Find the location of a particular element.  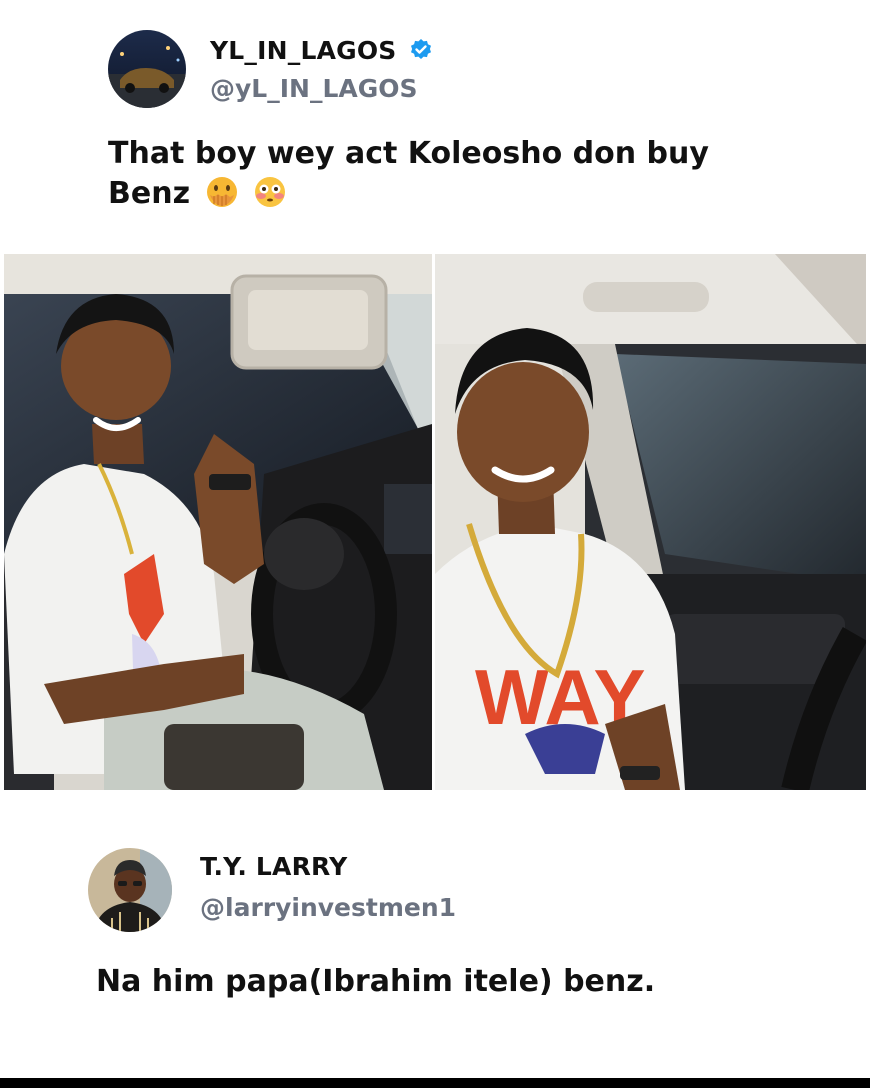

reply-text: Na him papa(Ibrahim itele) benz. is located at coordinates (376, 981).